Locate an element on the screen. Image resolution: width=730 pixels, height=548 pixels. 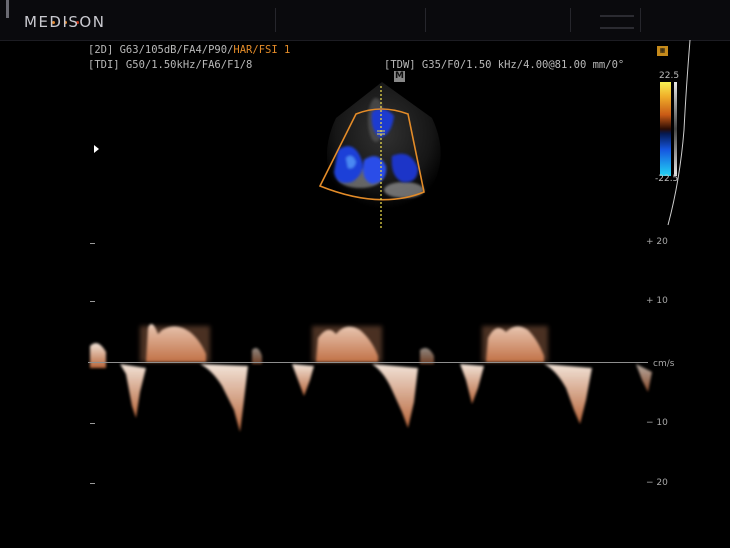
ecg-lead-line is located at coordinates (679, 132).